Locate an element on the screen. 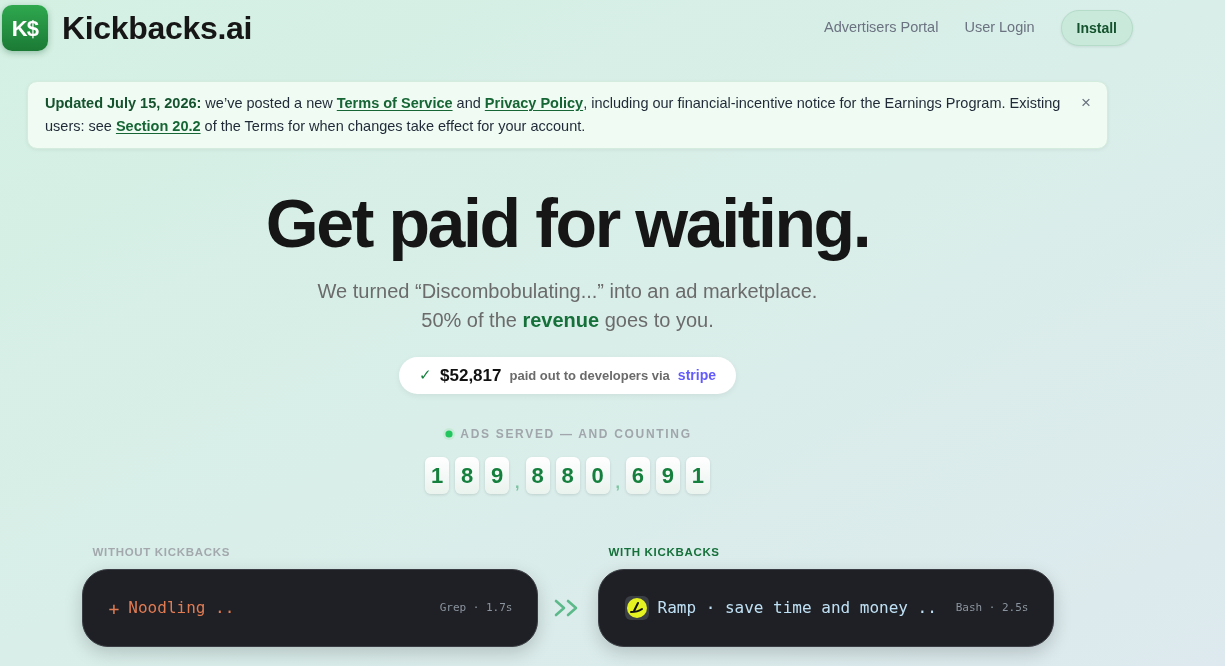 The height and width of the screenshot is (666, 1225). check-glyph: ✓ is located at coordinates (425, 375).